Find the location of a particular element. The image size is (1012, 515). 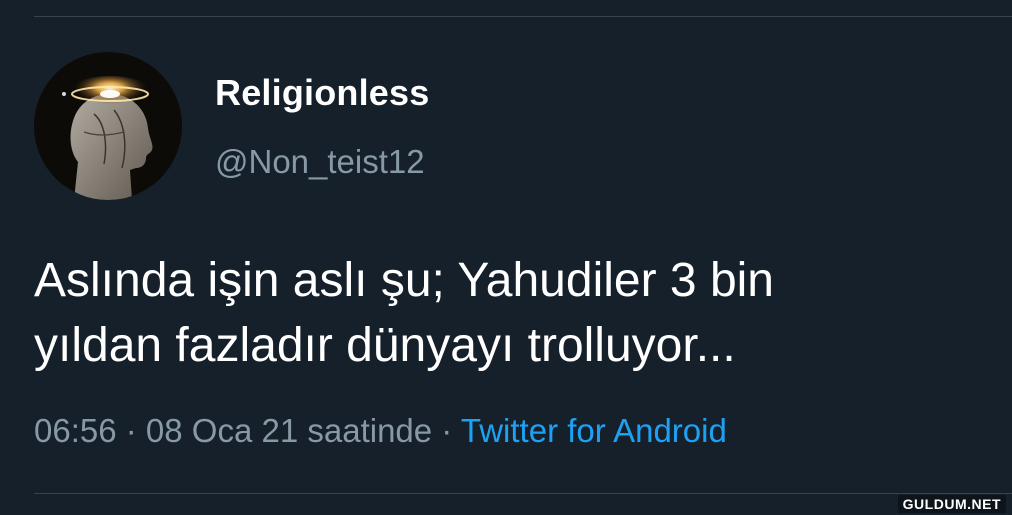

tweet-date: 08 Oca 21 saatinde is located at coordinates (289, 430).